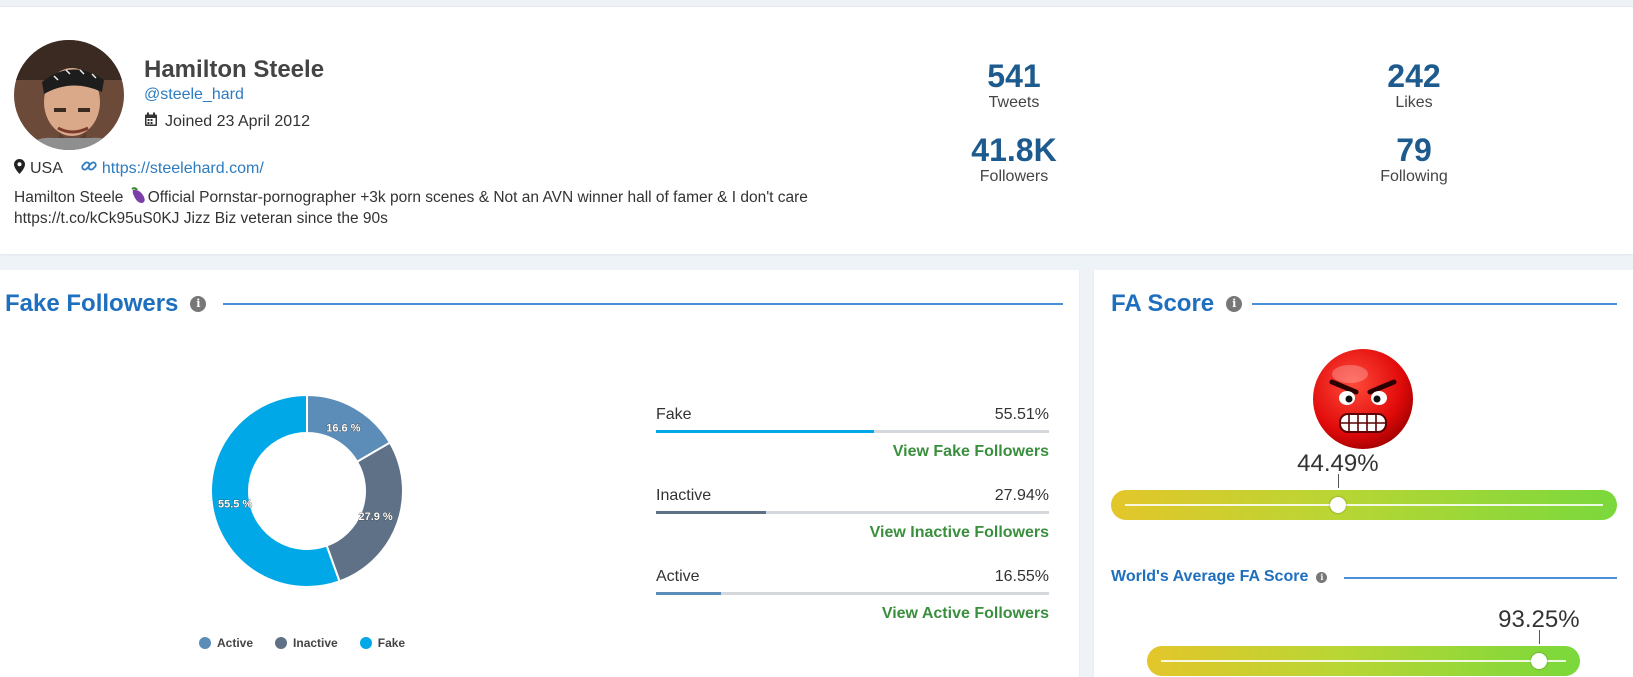 This screenshot has width=1633, height=677. I want to click on bar-value: 27.94%, so click(1021, 495).